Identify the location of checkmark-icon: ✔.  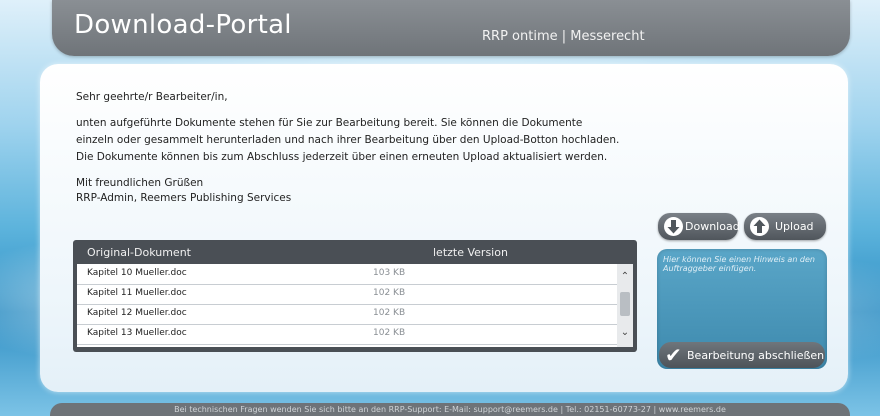
(673, 355).